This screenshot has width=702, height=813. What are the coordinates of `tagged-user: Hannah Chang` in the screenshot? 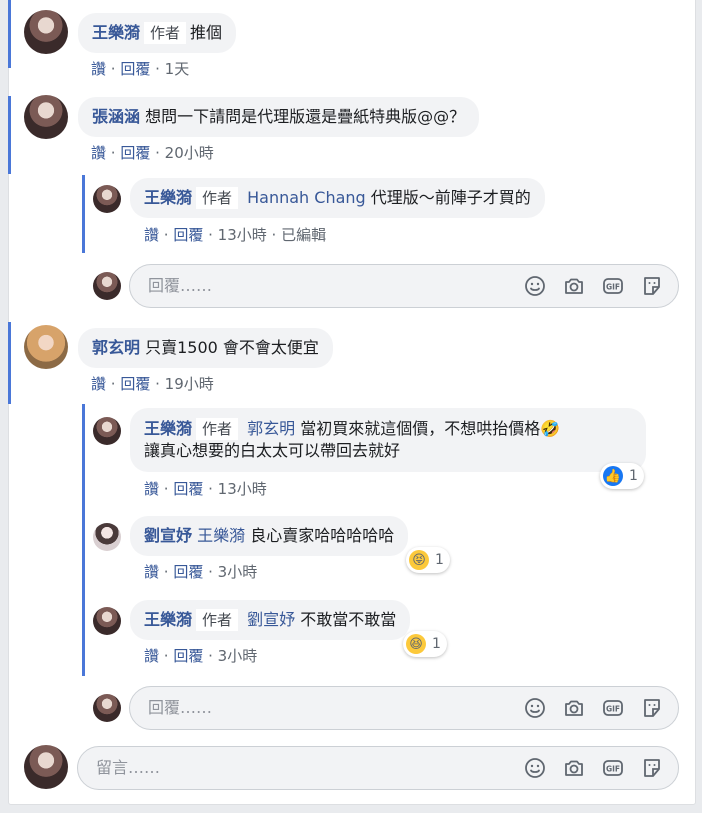 It's located at (306, 197).